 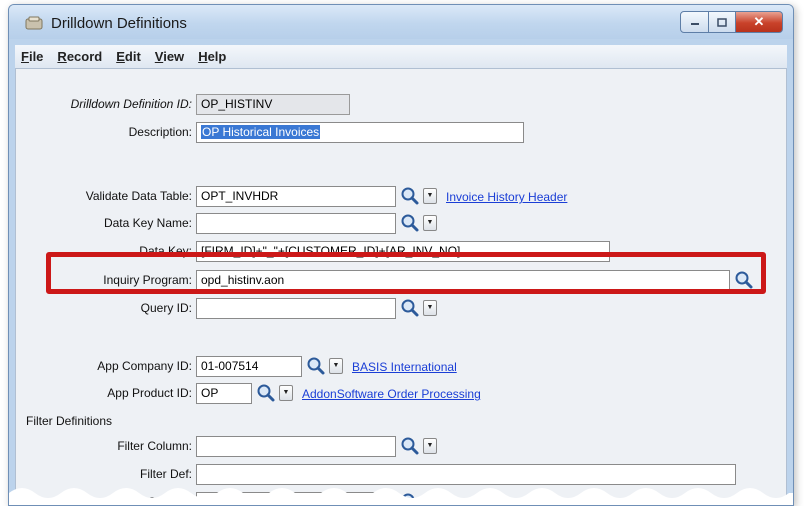 What do you see at coordinates (174, 56) in the screenshot?
I see `menu-view-label: iew` at bounding box center [174, 56].